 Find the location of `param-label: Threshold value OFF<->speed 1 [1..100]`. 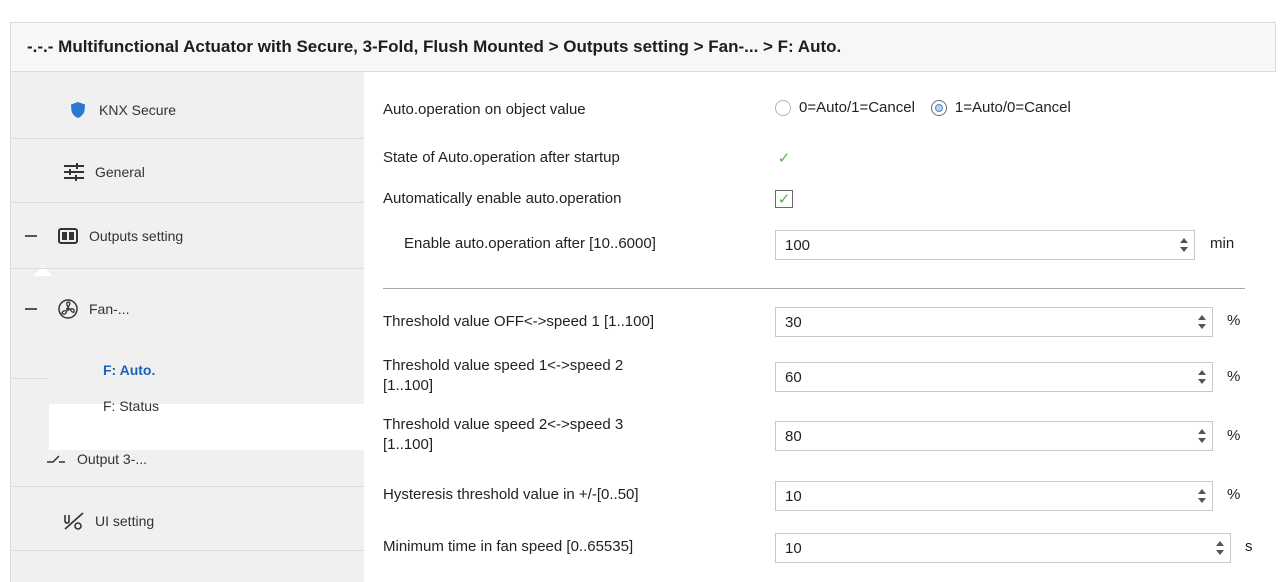

param-label: Threshold value OFF<->speed 1 [1..100] is located at coordinates (518, 321).